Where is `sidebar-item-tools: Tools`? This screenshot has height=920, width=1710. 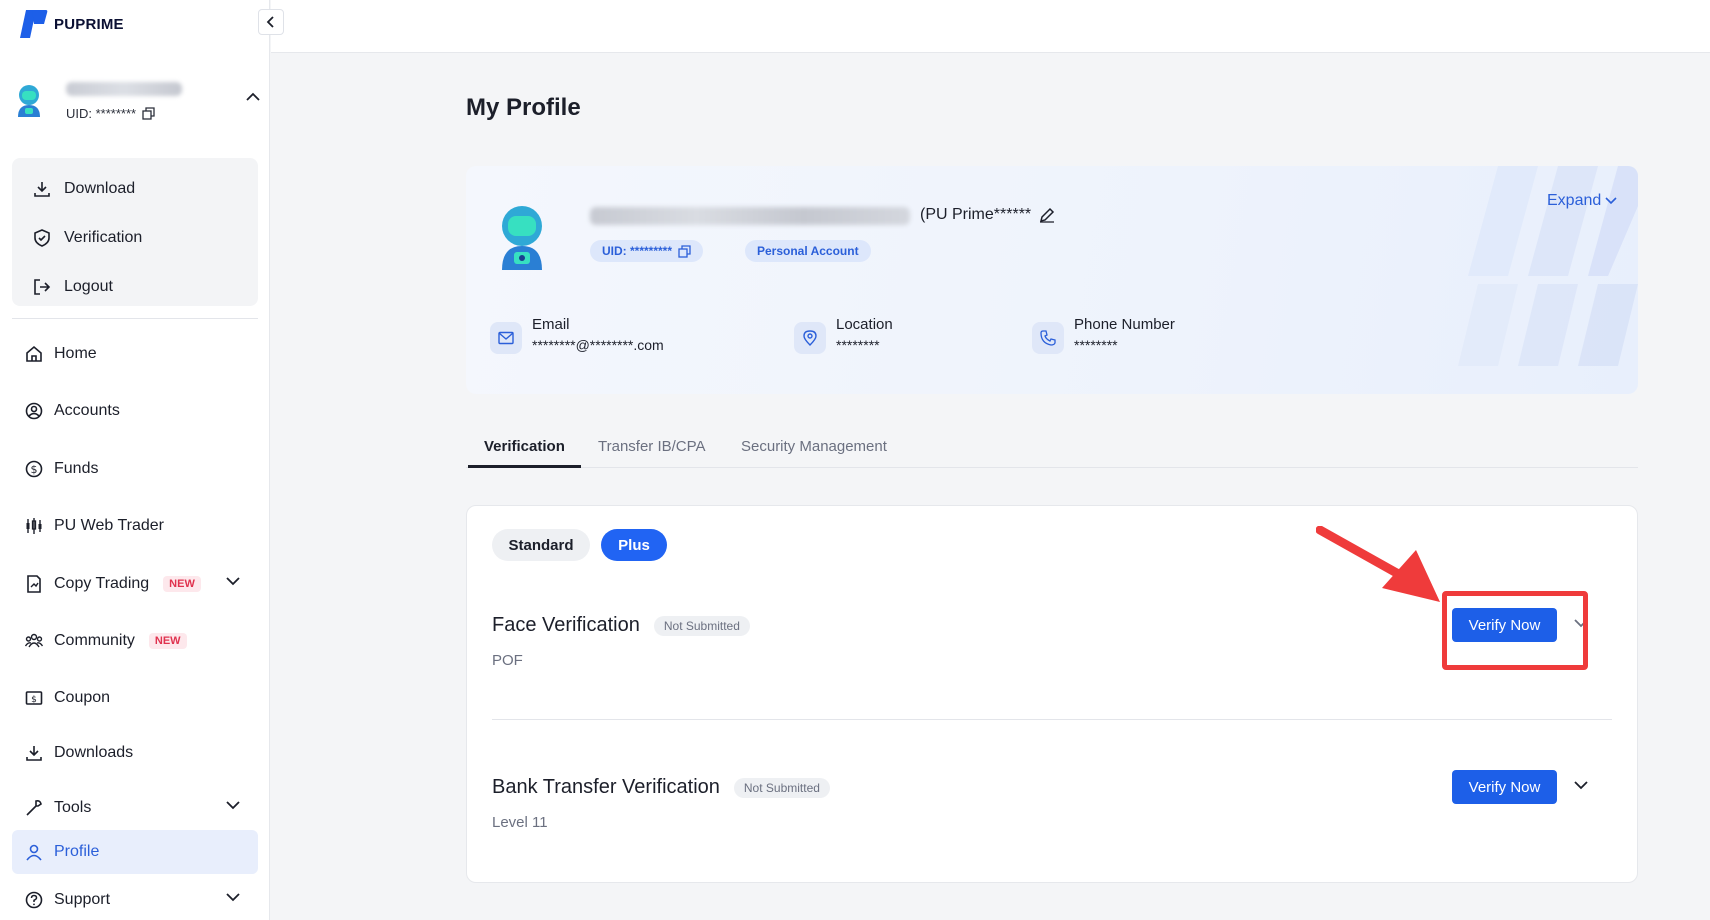 sidebar-item-tools: Tools is located at coordinates (135, 808).